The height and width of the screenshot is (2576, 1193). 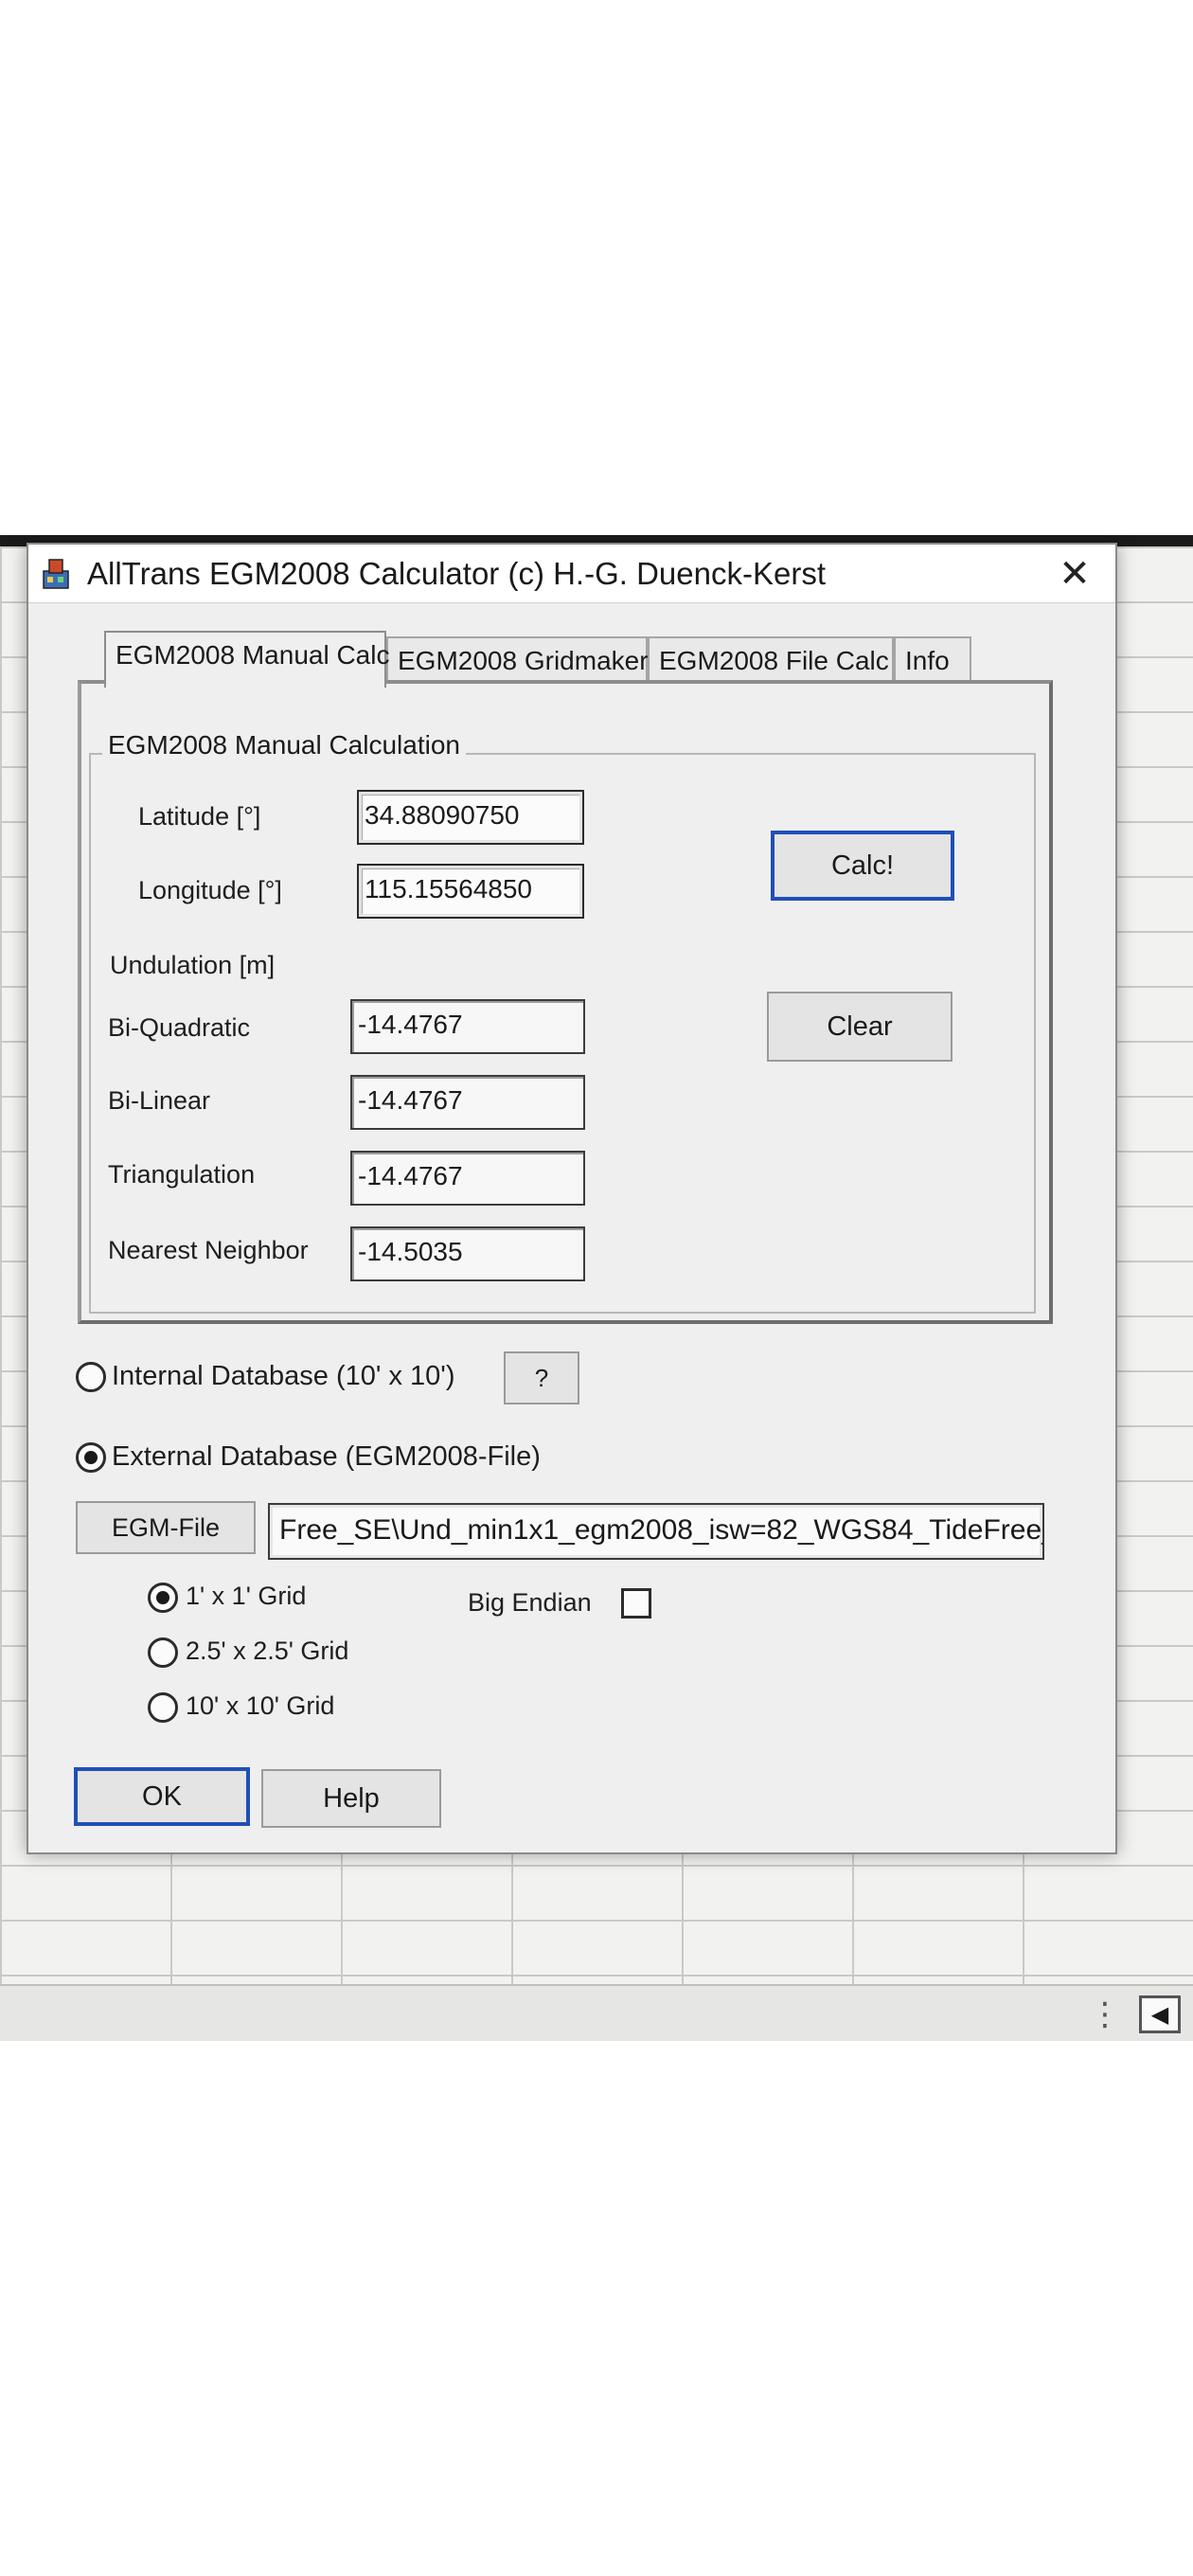 What do you see at coordinates (932, 661) in the screenshot?
I see `tab-info: Info` at bounding box center [932, 661].